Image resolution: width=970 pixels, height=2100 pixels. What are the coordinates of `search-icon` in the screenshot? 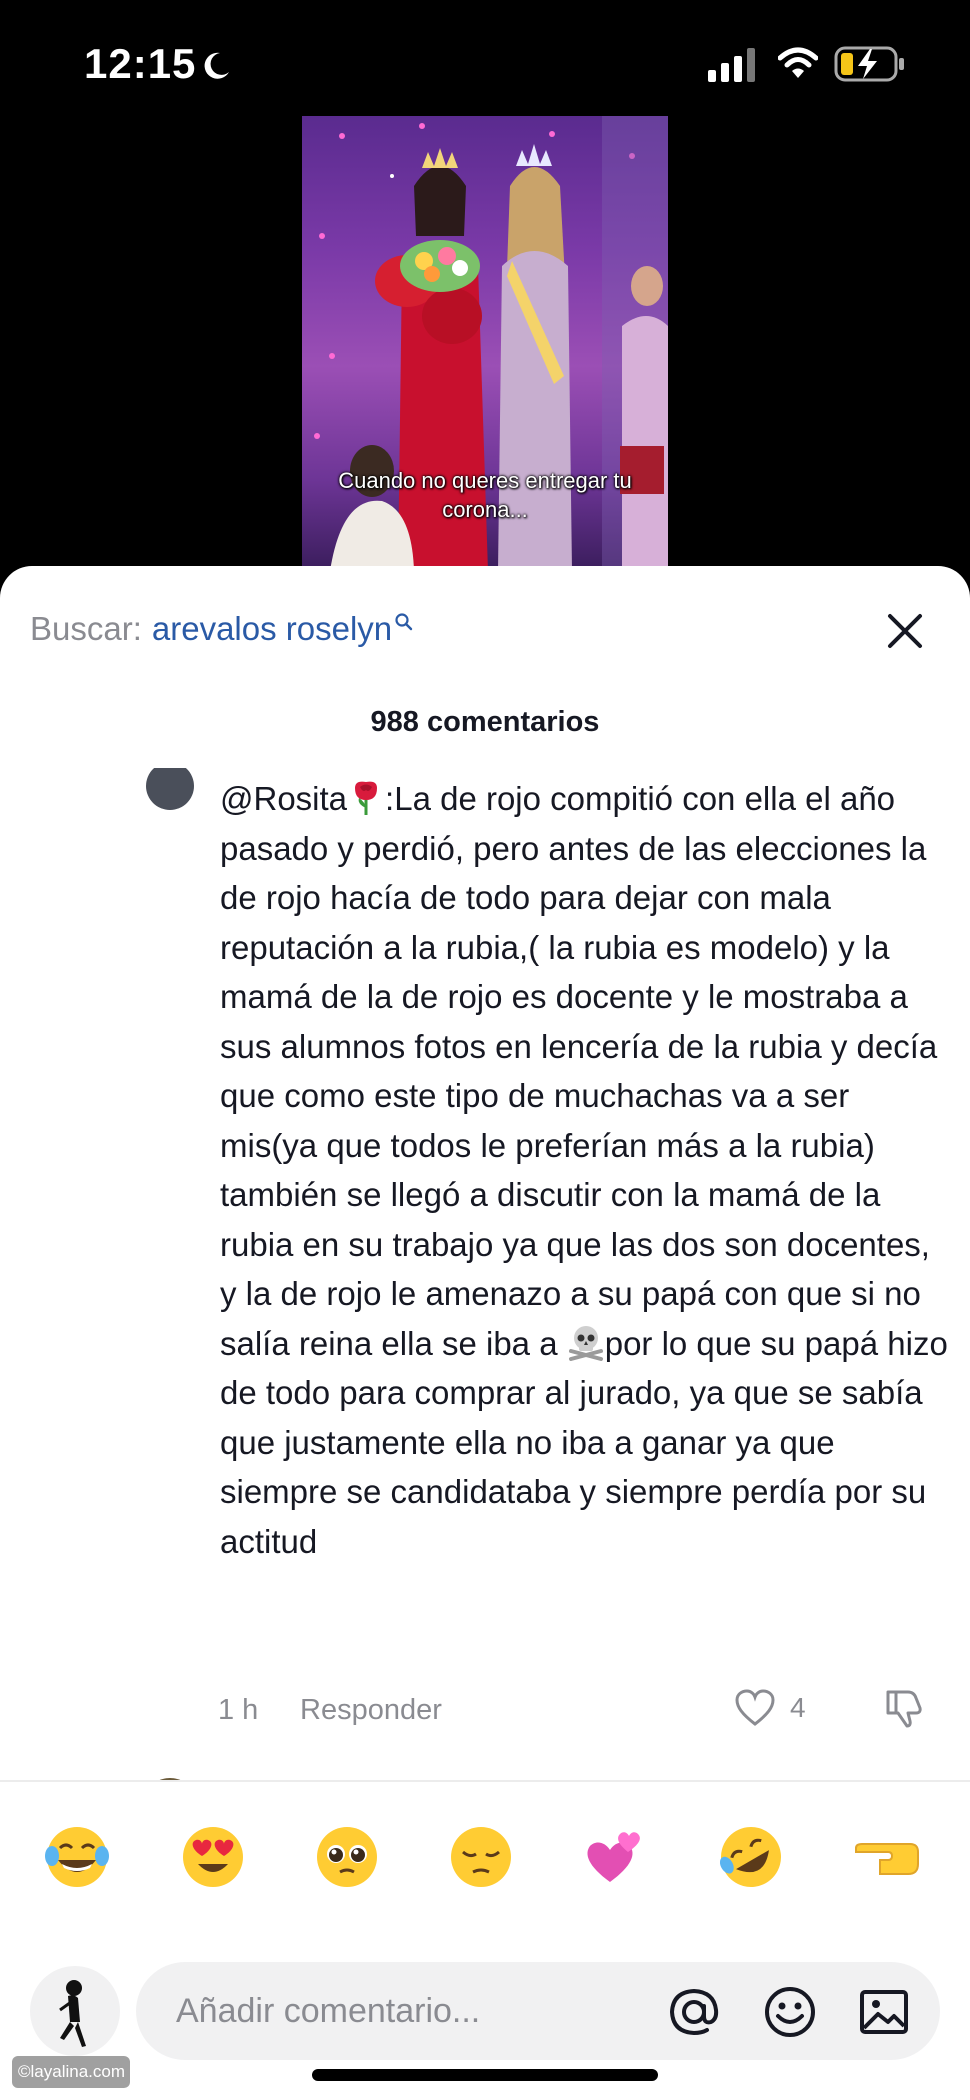 It's located at (404, 622).